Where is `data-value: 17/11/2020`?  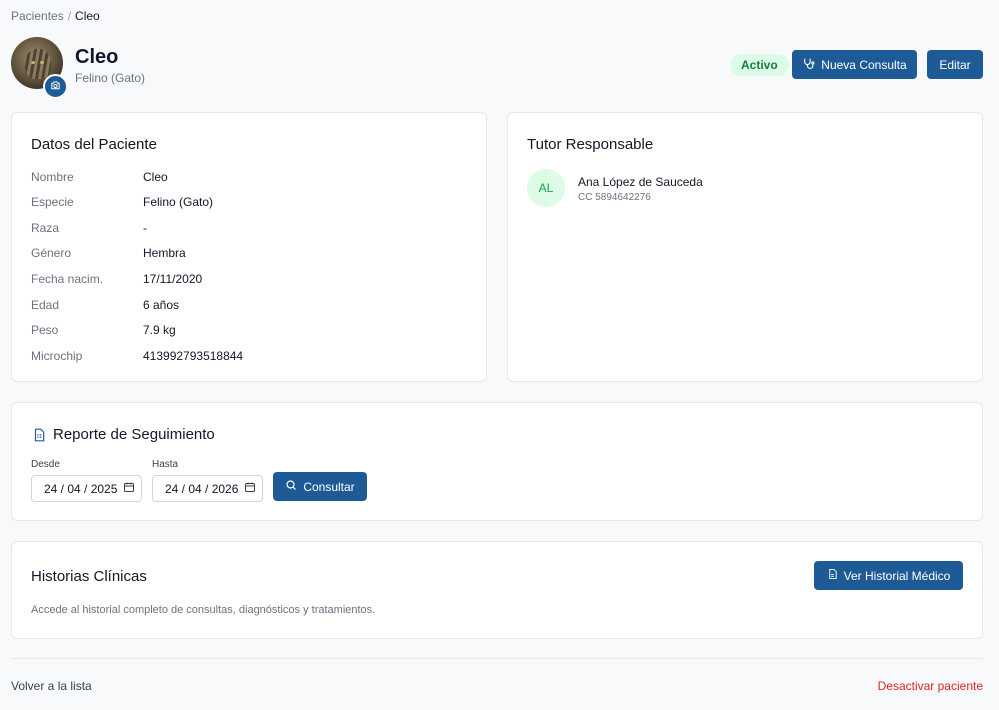 data-value: 17/11/2020 is located at coordinates (173, 279).